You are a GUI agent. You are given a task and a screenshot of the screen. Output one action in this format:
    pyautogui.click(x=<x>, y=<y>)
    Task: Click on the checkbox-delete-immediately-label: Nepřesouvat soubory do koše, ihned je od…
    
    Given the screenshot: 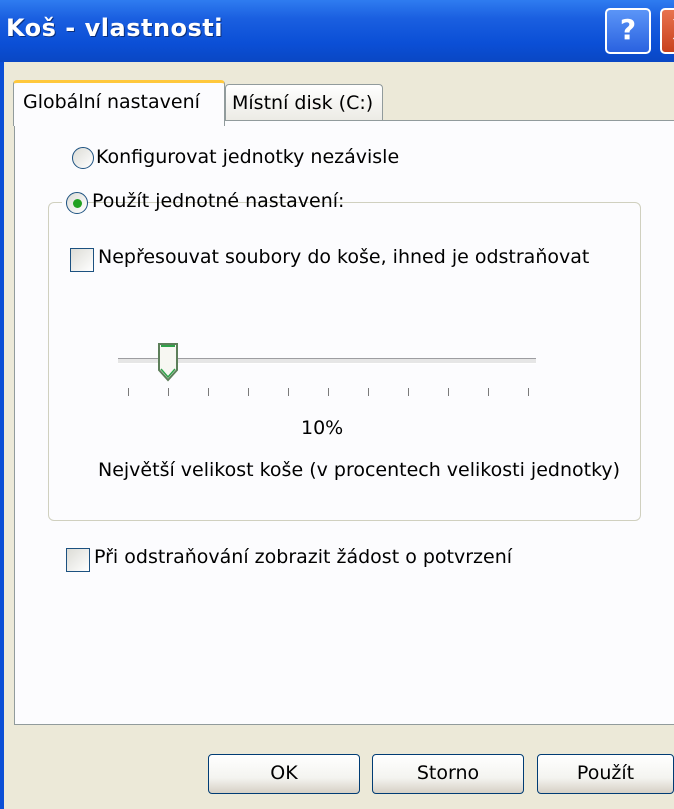 What is the action you would take?
    pyautogui.click(x=343, y=257)
    